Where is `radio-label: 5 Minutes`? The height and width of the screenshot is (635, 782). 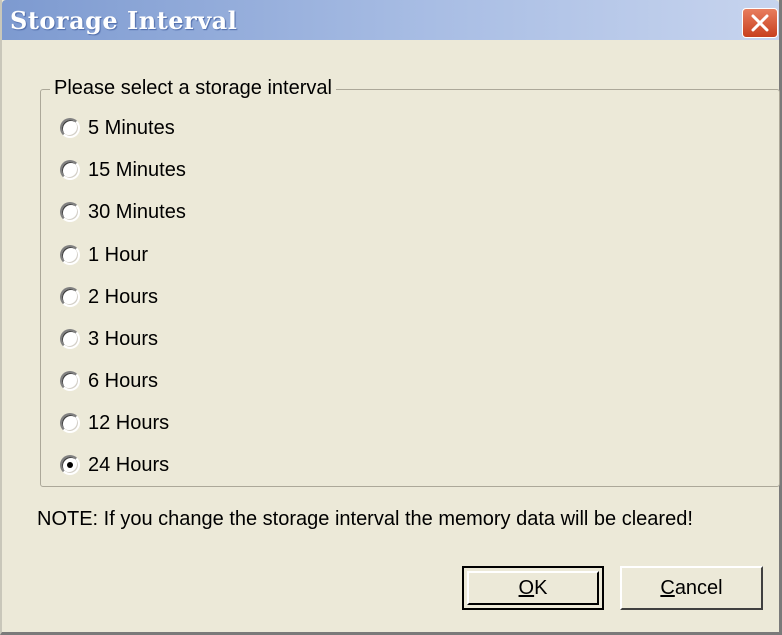 radio-label: 5 Minutes is located at coordinates (131, 128).